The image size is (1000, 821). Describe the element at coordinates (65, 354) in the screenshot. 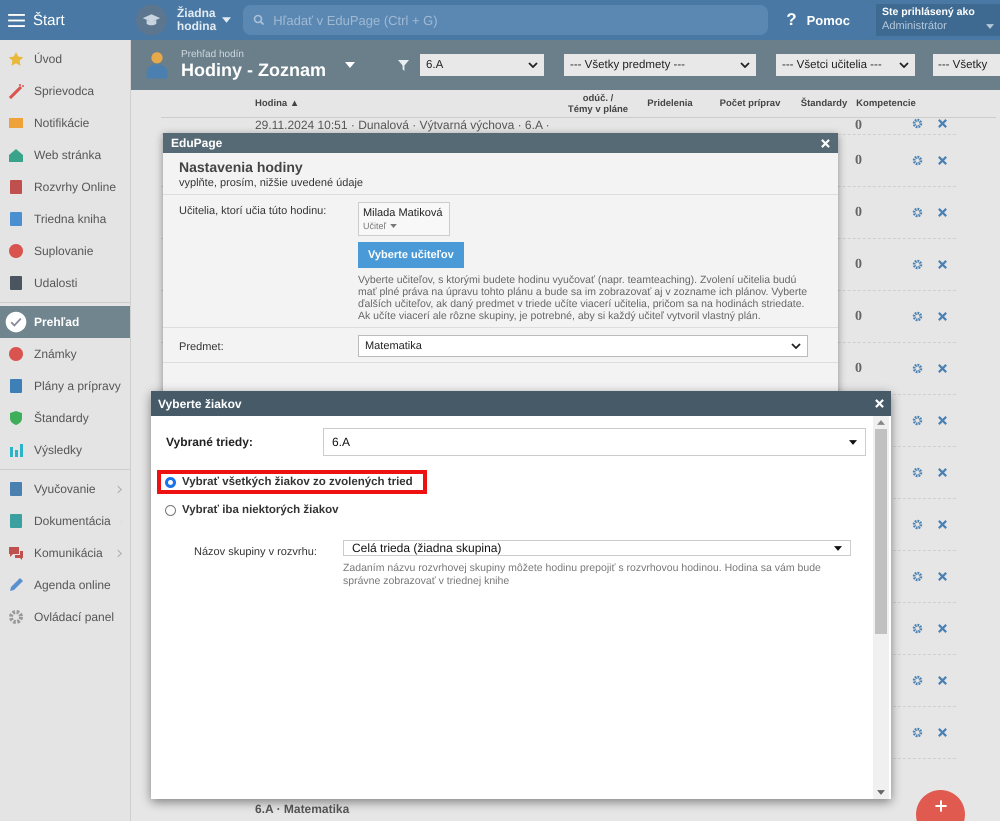

I see `sidebar-item: Známky` at that location.